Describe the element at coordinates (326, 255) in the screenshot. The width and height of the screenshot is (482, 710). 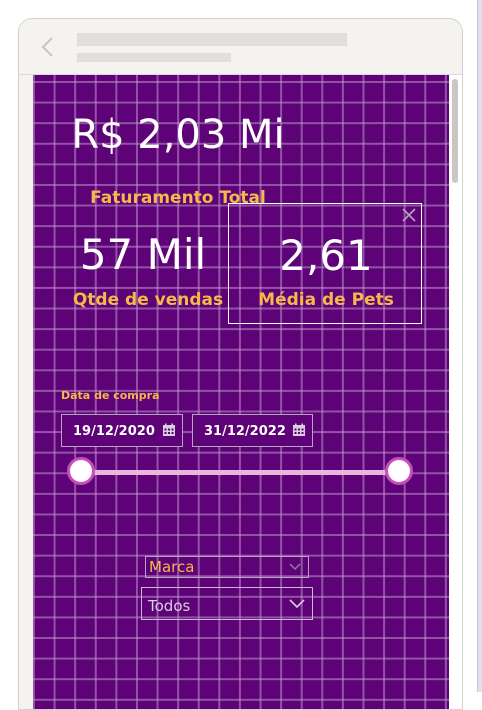
I see `media-pets-value: 2,61` at that location.